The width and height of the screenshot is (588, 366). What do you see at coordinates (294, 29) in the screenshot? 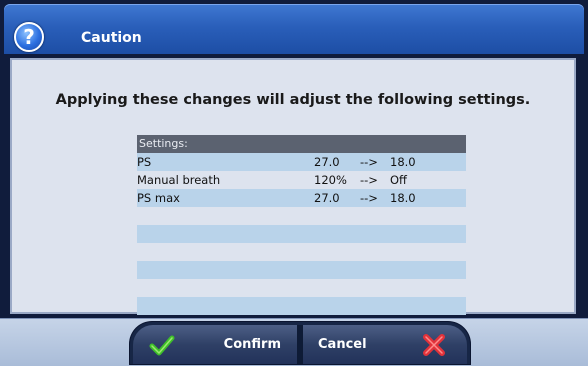
I see `dialog-titlebar: ? Caution` at bounding box center [294, 29].